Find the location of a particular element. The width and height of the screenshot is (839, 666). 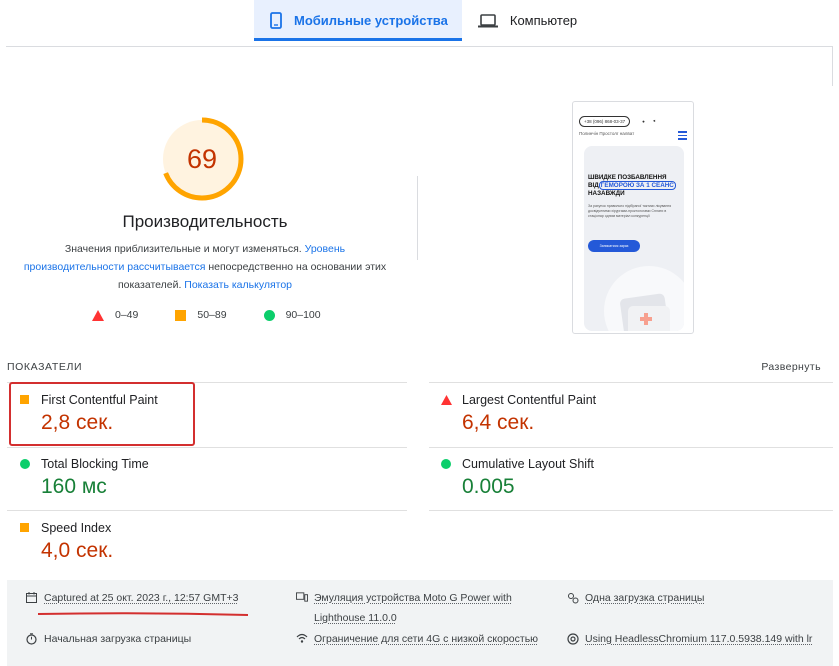

tab-desktop: Компьютер is located at coordinates (526, 20).